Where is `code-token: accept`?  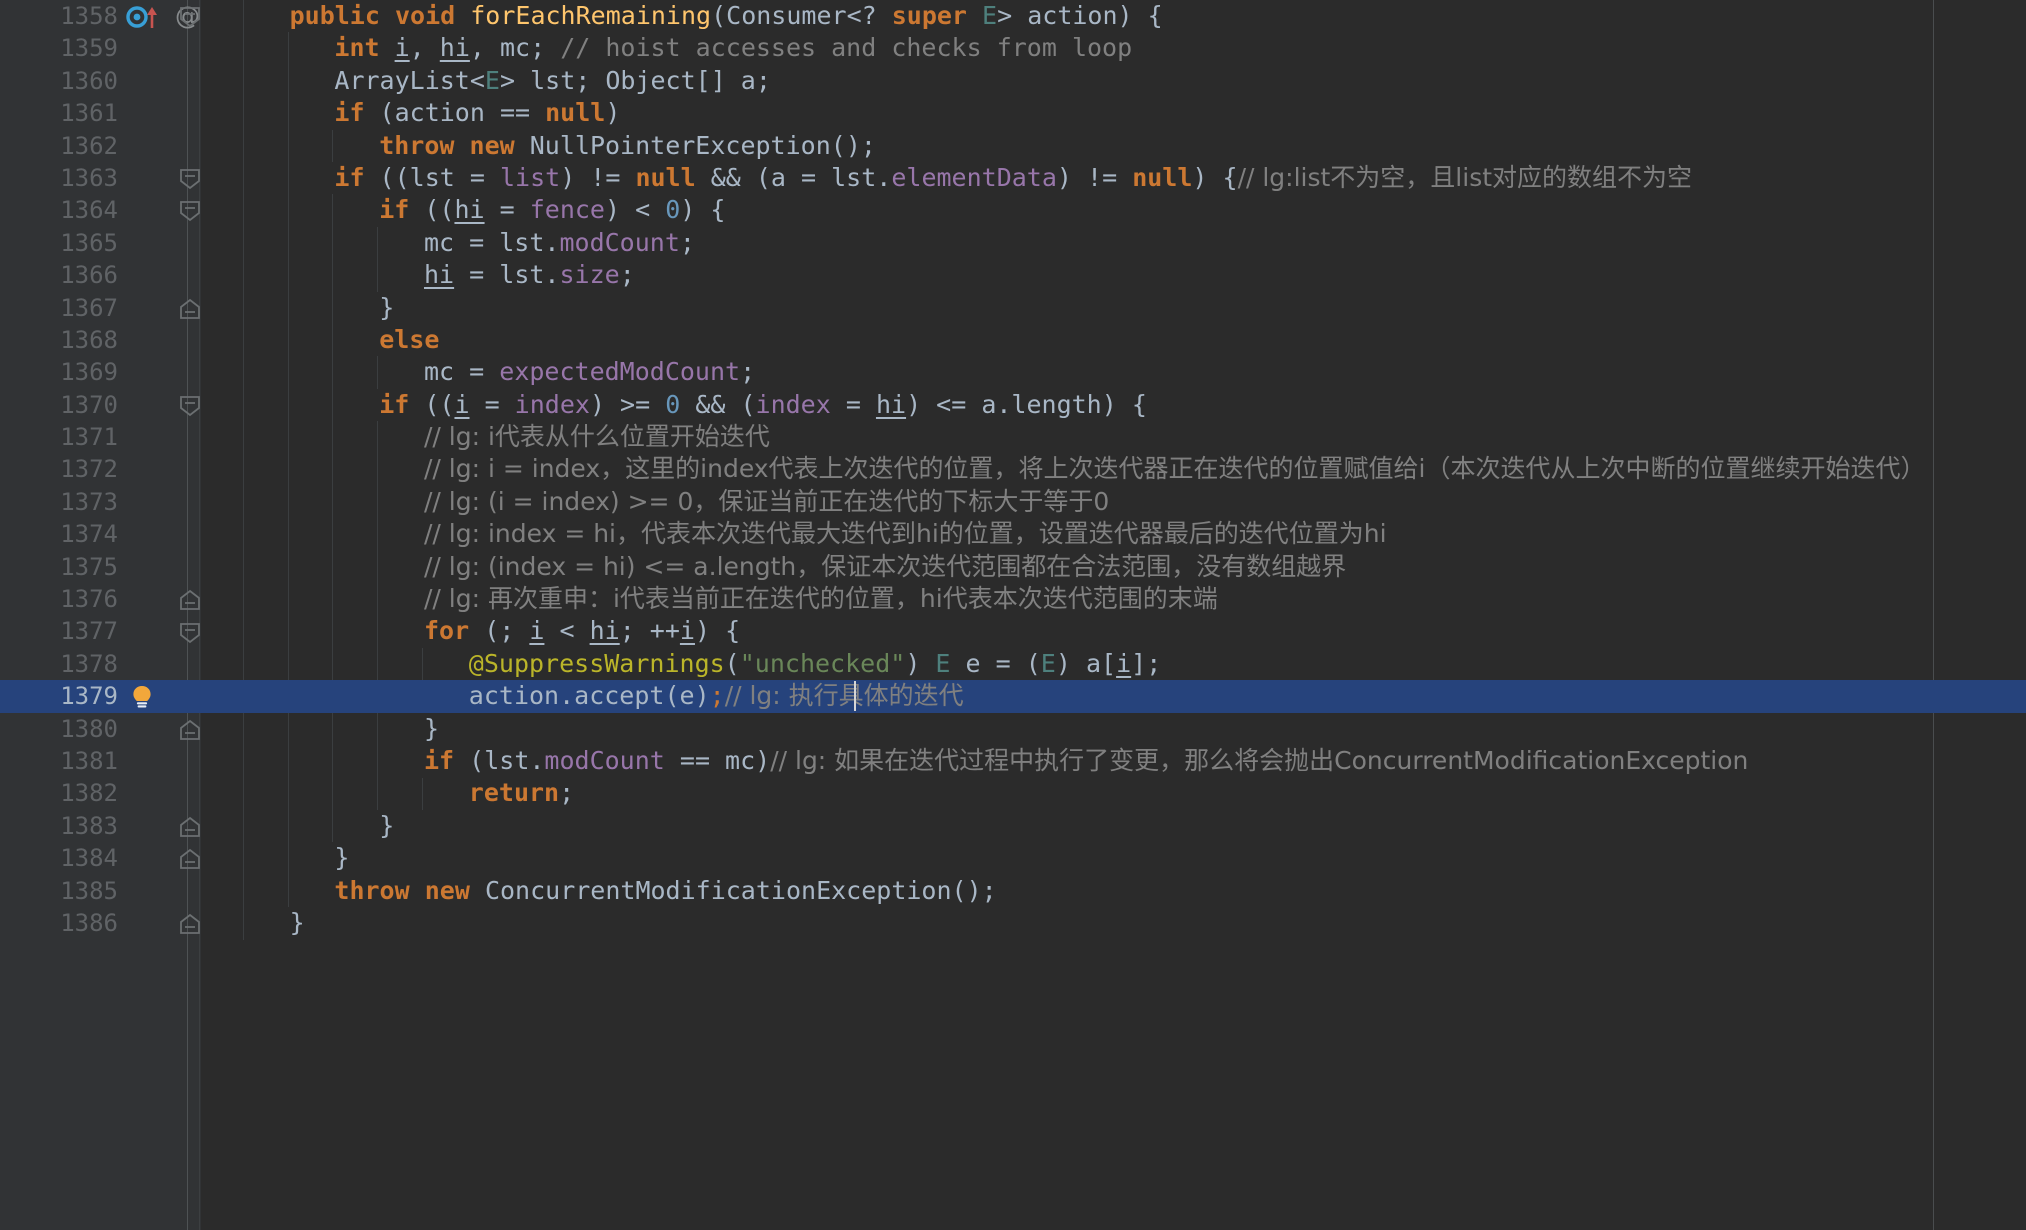
code-token: accept is located at coordinates (619, 696).